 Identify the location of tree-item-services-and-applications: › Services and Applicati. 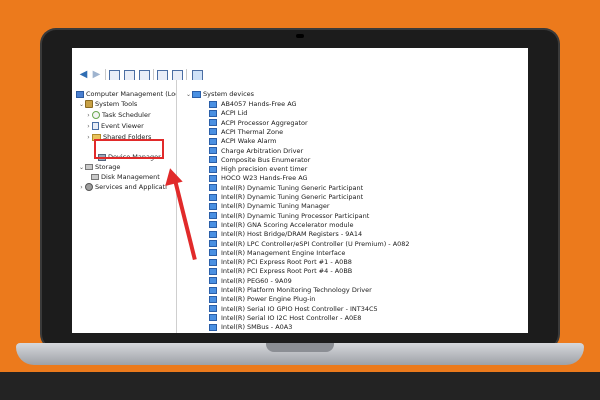
(122, 187).